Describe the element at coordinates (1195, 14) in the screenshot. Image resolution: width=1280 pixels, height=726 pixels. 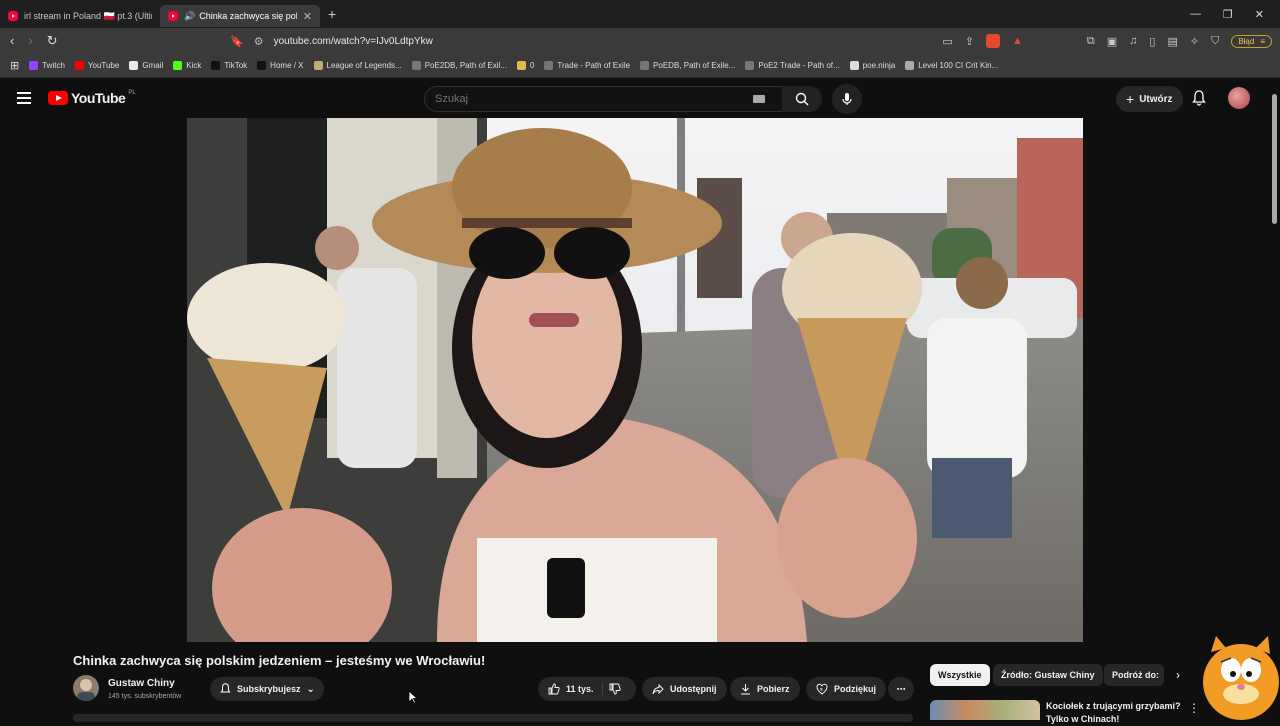
I see `minimize-button: —` at that location.